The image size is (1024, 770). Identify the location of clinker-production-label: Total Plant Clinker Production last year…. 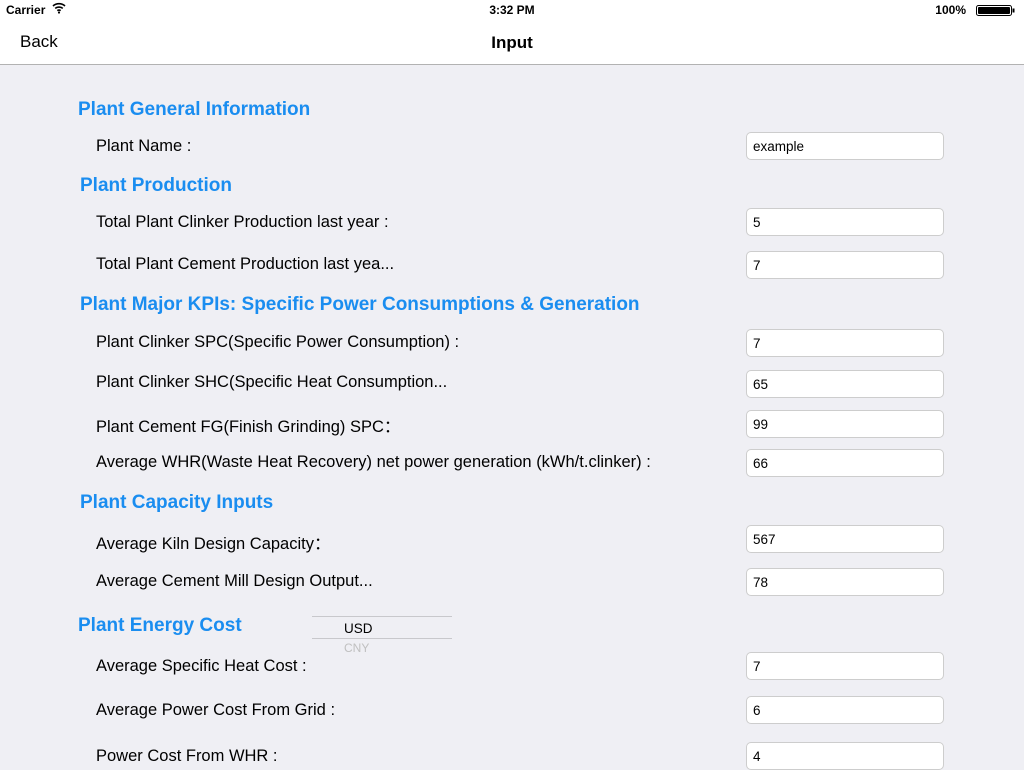
(242, 222).